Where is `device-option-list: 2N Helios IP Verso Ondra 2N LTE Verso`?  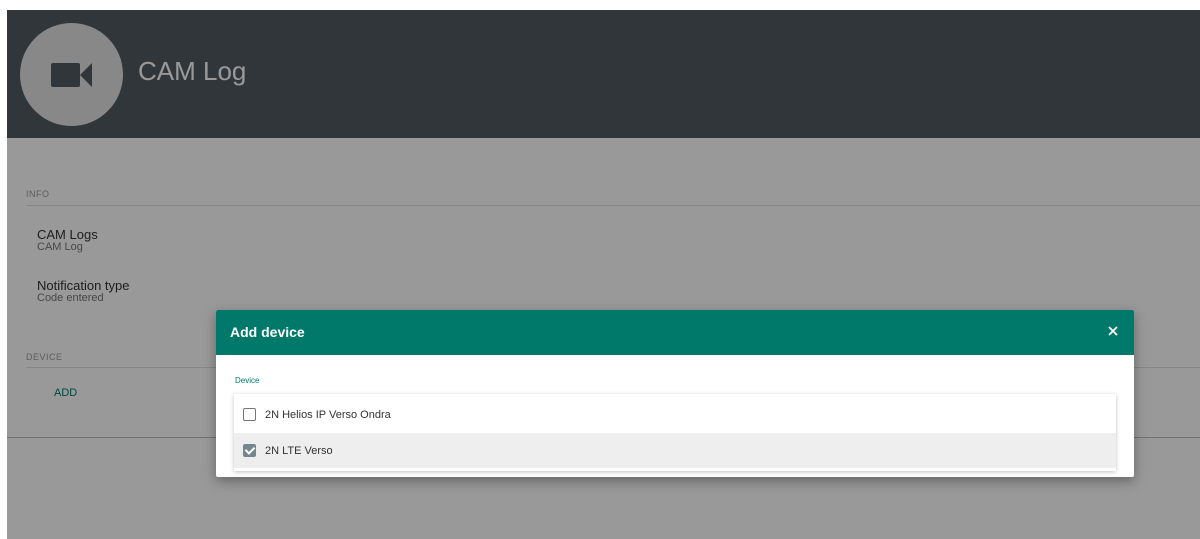 device-option-list: 2N Helios IP Verso Ondra 2N LTE Verso is located at coordinates (675, 432).